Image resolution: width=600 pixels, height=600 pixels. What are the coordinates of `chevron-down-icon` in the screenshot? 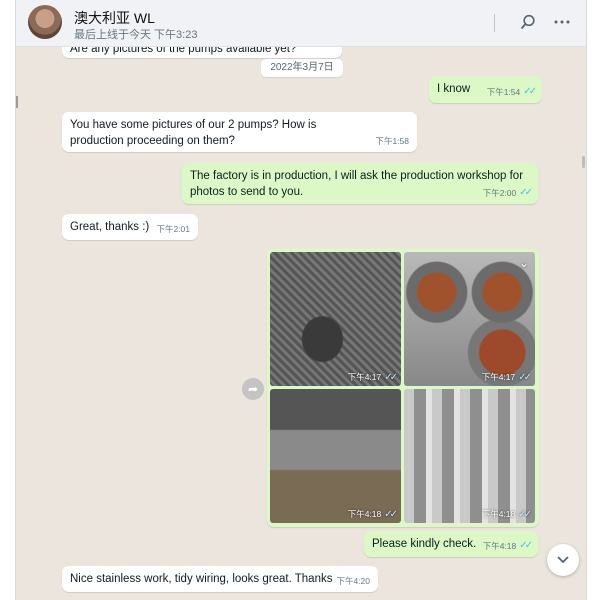 It's located at (563, 560).